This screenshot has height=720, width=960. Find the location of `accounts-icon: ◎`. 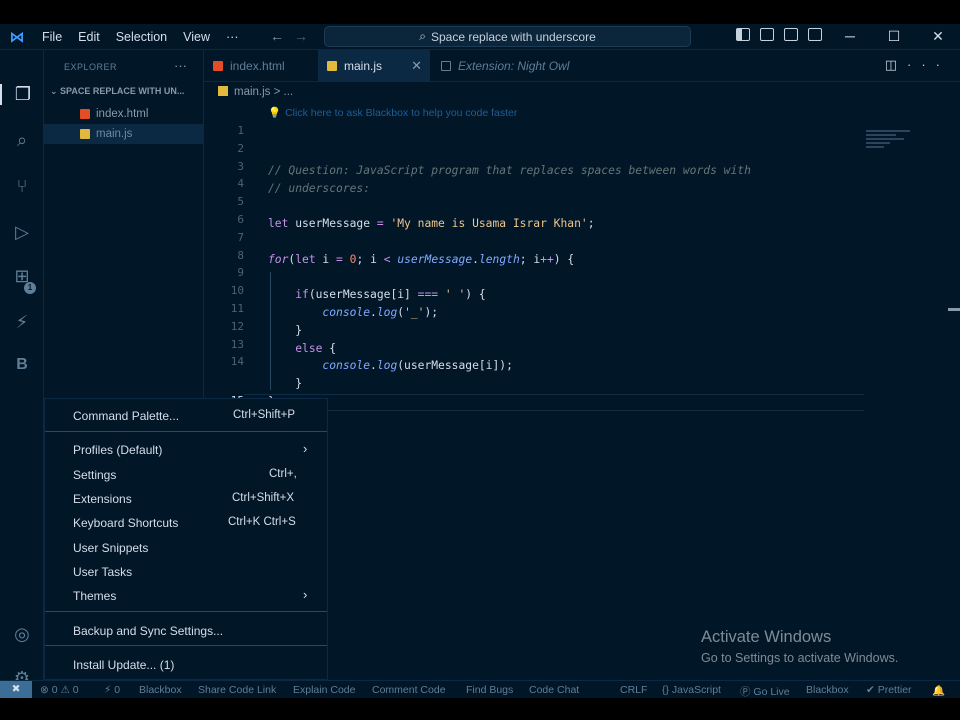

accounts-icon: ◎ is located at coordinates (22, 634).